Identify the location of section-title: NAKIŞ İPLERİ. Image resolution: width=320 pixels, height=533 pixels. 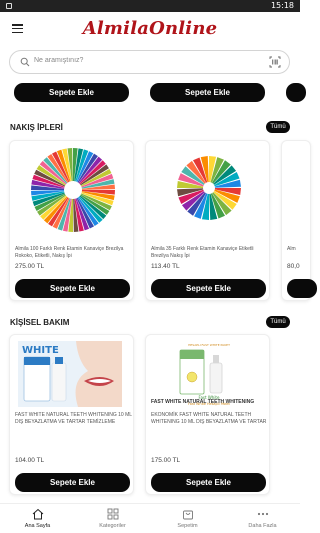
(36, 127).